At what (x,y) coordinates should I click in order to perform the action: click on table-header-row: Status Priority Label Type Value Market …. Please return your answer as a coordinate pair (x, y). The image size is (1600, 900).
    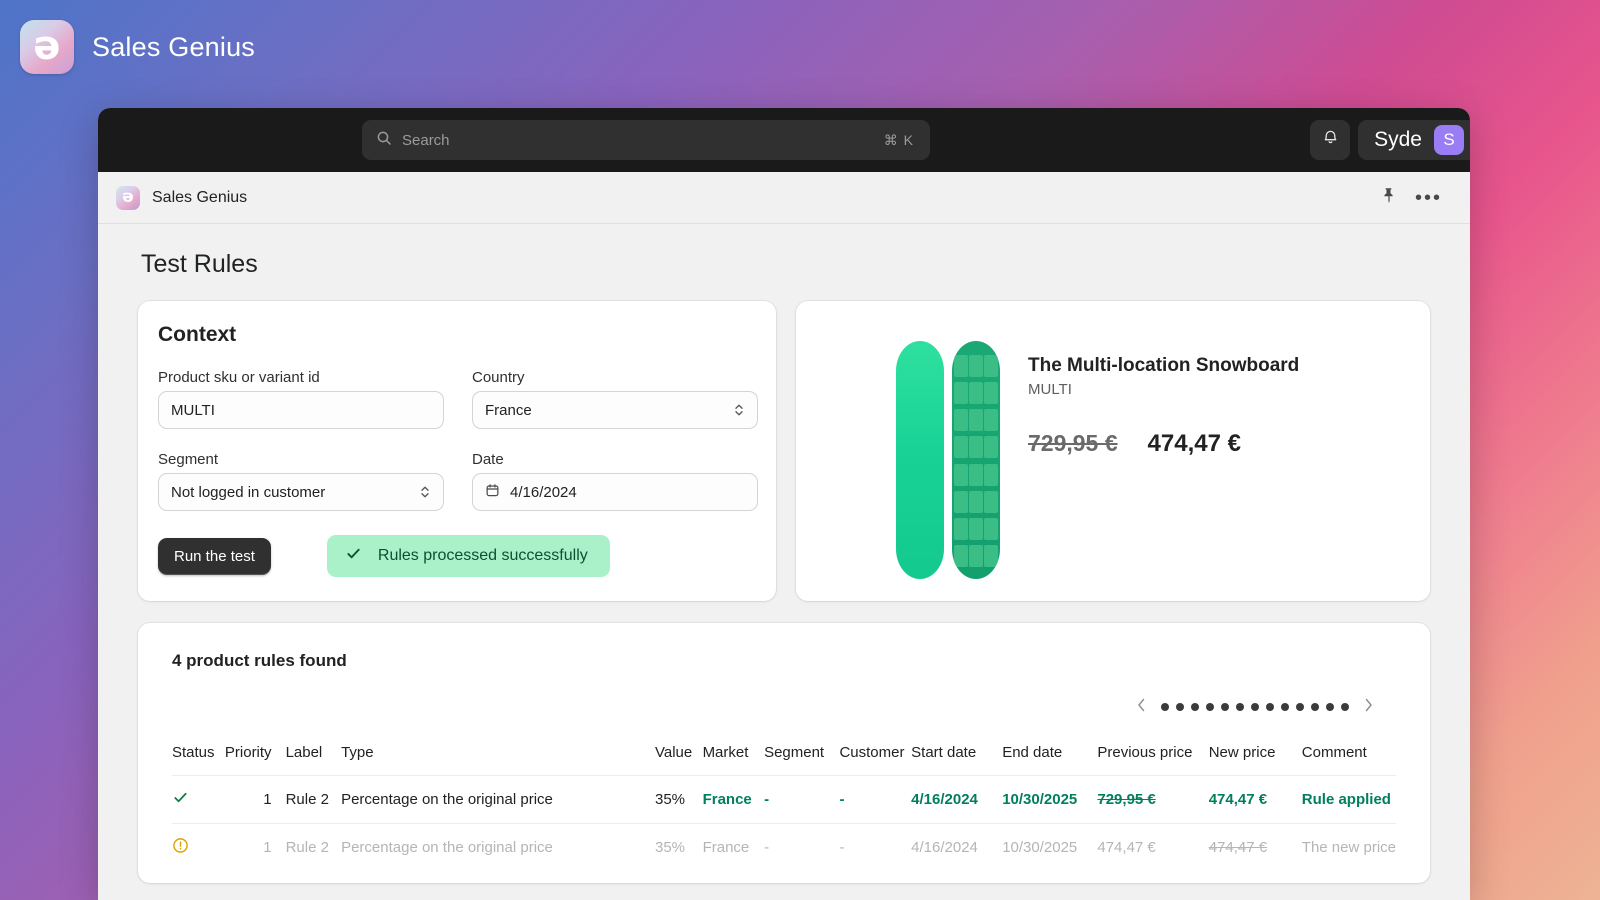
    Looking at the image, I should click on (784, 757).